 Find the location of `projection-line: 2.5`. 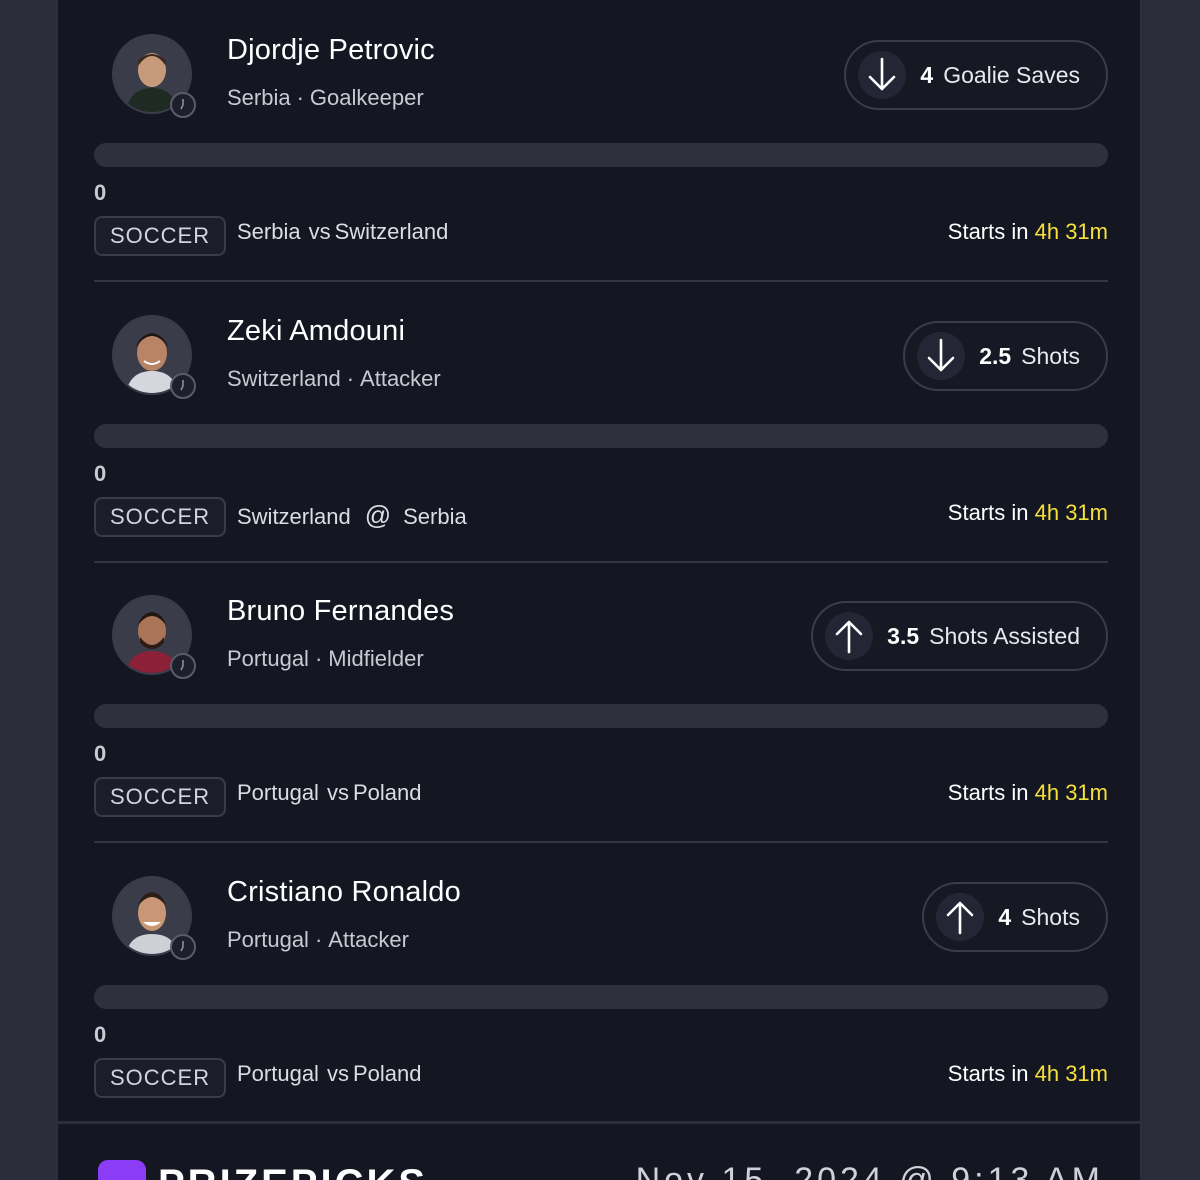

projection-line: 2.5 is located at coordinates (995, 355).